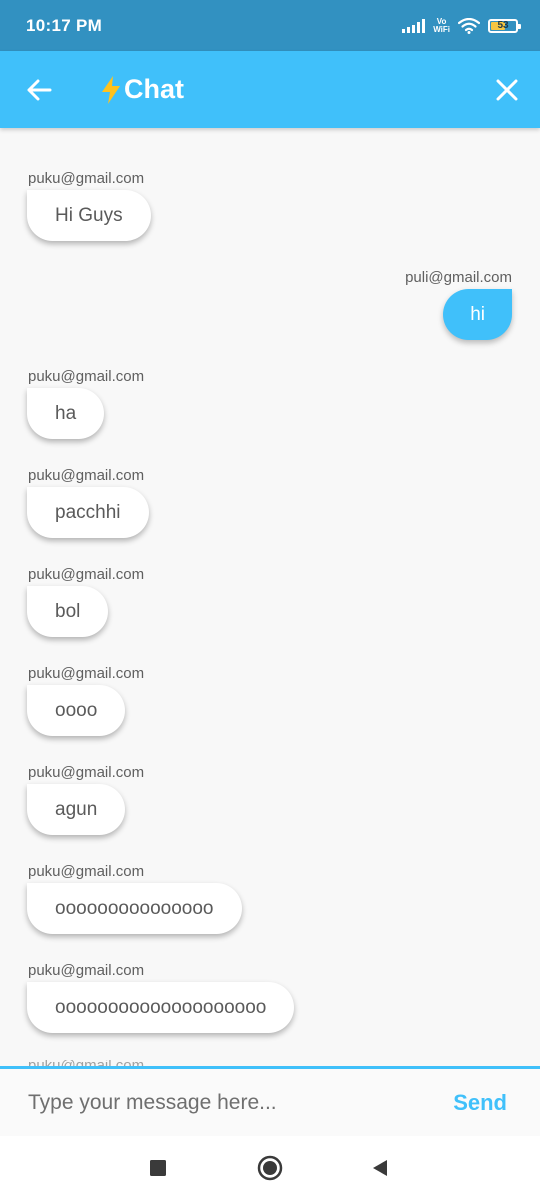 This screenshot has width=540, height=1200. Describe the element at coordinates (414, 25) in the screenshot. I see `signal-icon` at that location.